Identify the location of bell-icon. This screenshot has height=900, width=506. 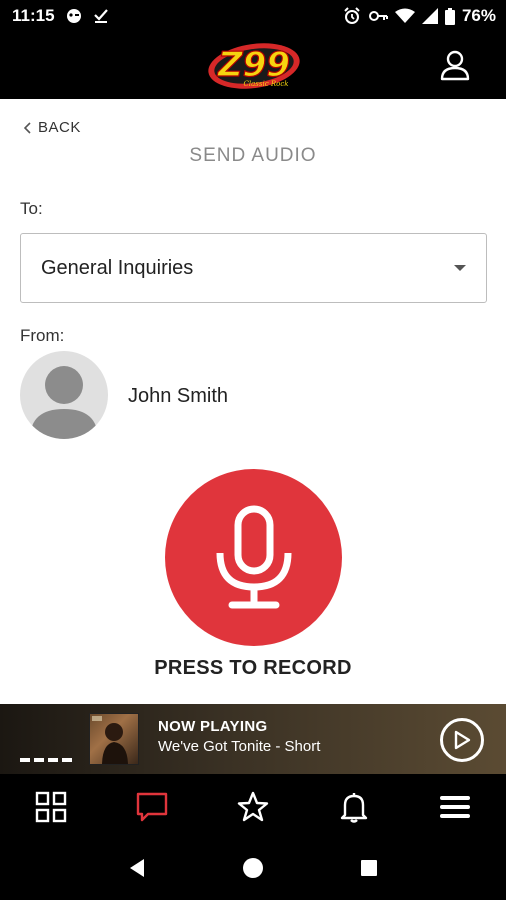
(354, 808).